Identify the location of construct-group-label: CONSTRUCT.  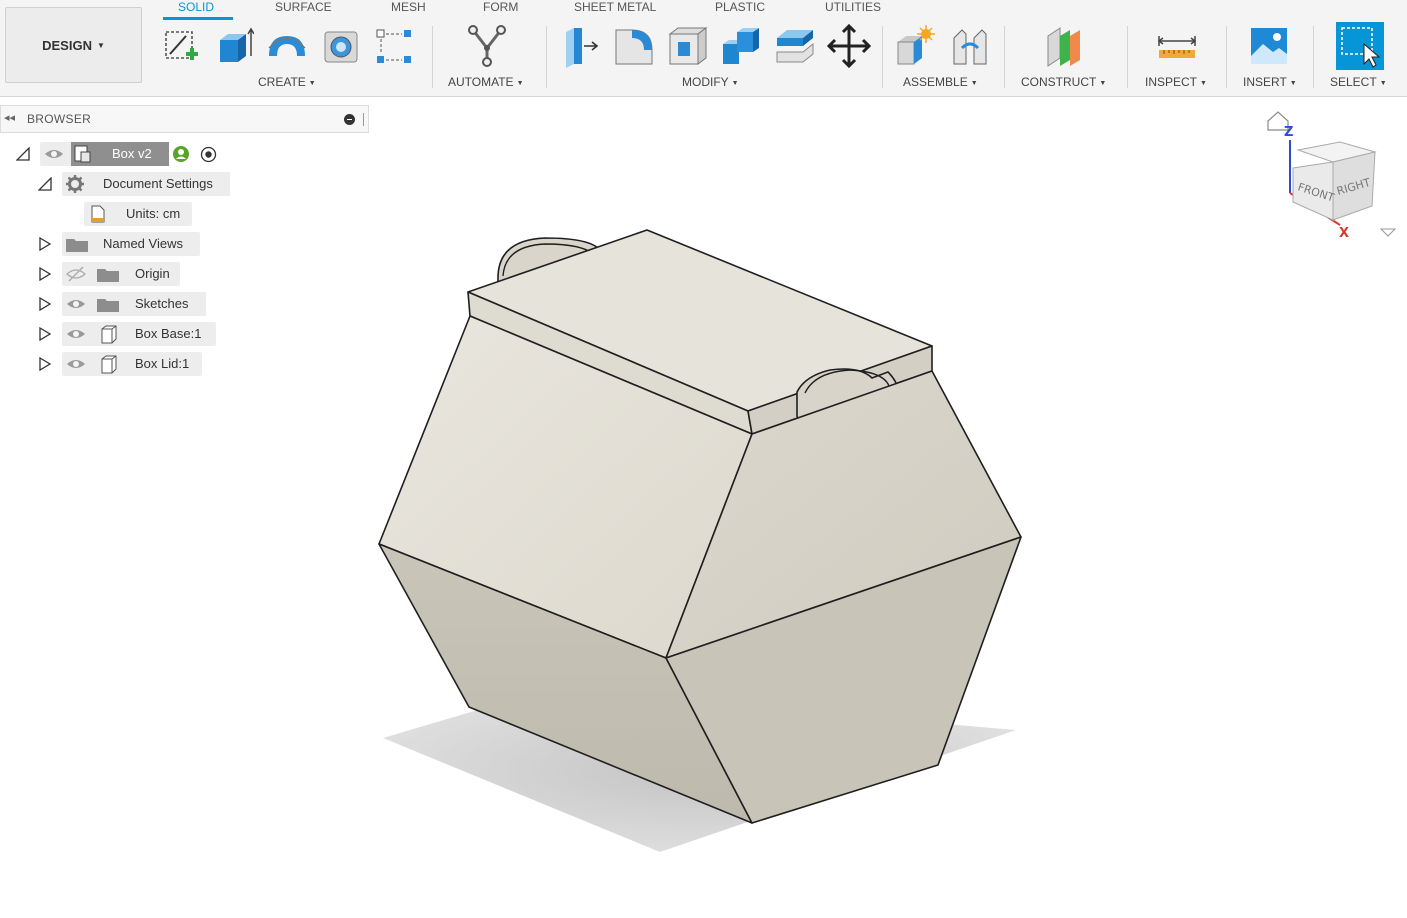
(1059, 82).